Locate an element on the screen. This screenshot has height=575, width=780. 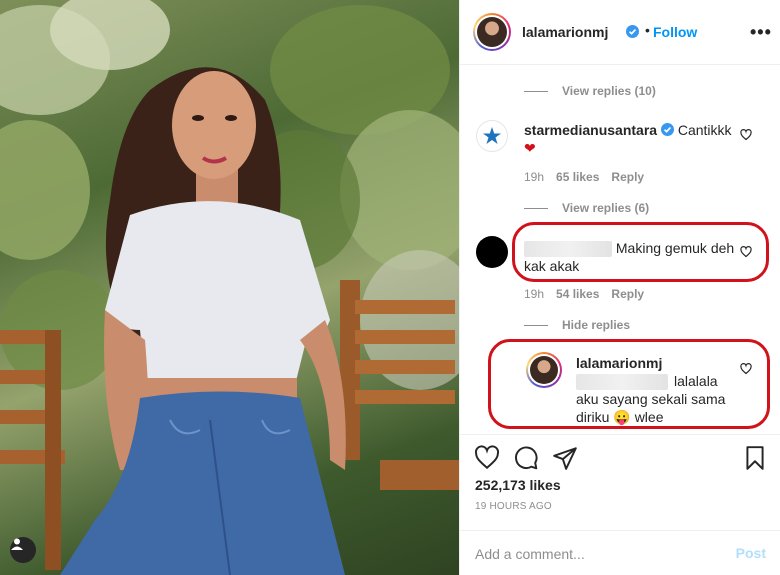
comment-avatar-starmedia is located at coordinates (492, 136).